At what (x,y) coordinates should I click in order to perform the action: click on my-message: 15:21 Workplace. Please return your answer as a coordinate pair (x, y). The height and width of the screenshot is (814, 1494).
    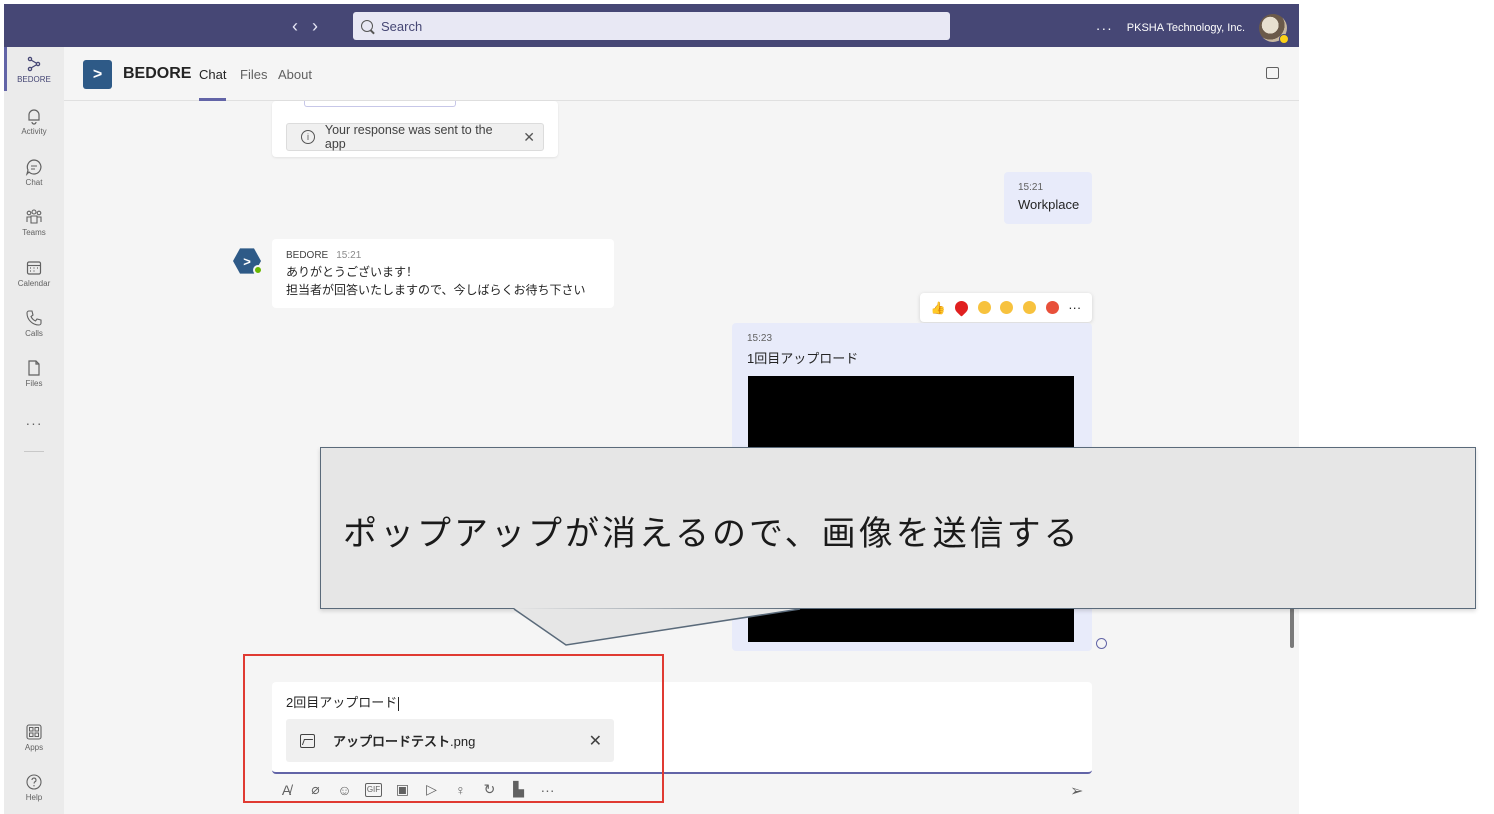
    Looking at the image, I should click on (1048, 198).